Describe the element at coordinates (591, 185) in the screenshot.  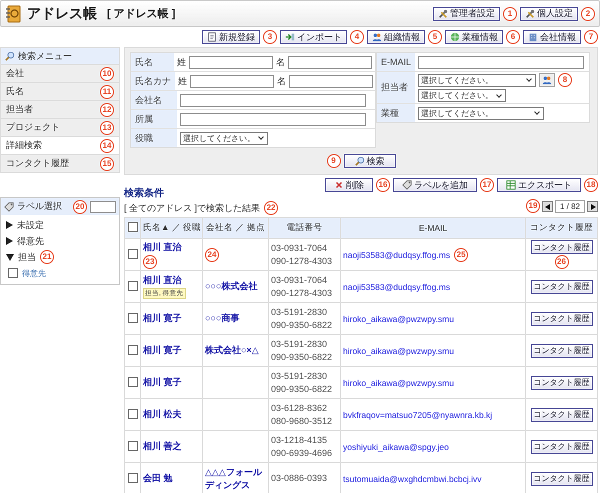
I see `number-callout: 18` at that location.